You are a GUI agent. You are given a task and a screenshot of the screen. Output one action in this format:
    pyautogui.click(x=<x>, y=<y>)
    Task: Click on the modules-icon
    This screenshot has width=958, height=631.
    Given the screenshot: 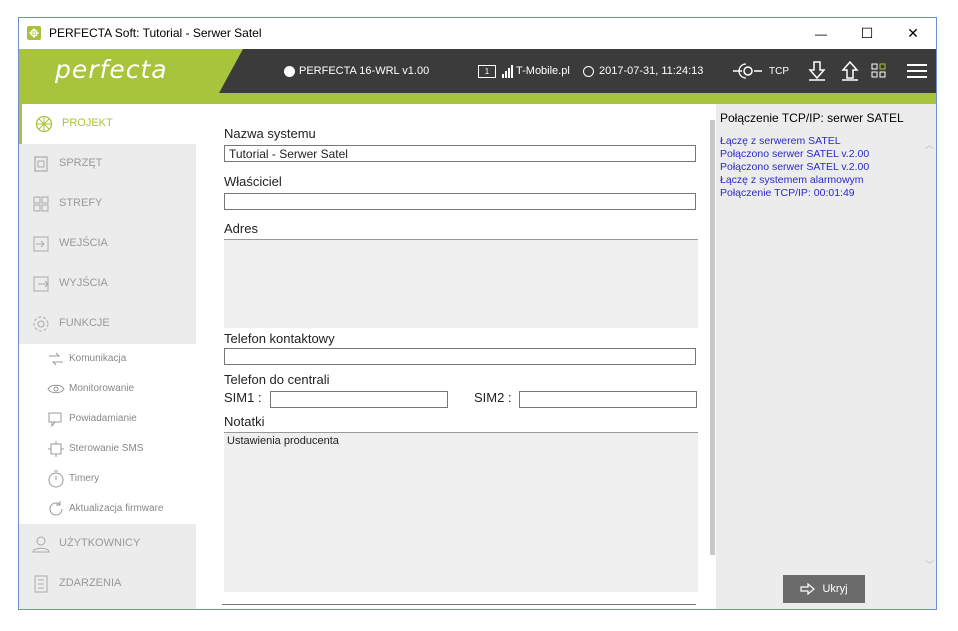 What is the action you would take?
    pyautogui.click(x=878, y=70)
    